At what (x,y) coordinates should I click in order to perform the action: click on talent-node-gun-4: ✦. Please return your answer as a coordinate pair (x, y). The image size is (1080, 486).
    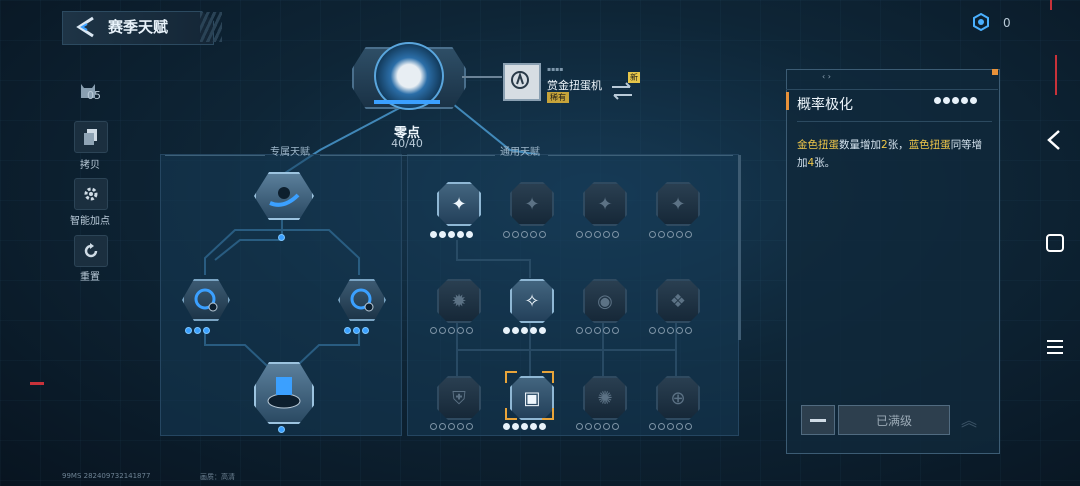
    Looking at the image, I should click on (678, 204).